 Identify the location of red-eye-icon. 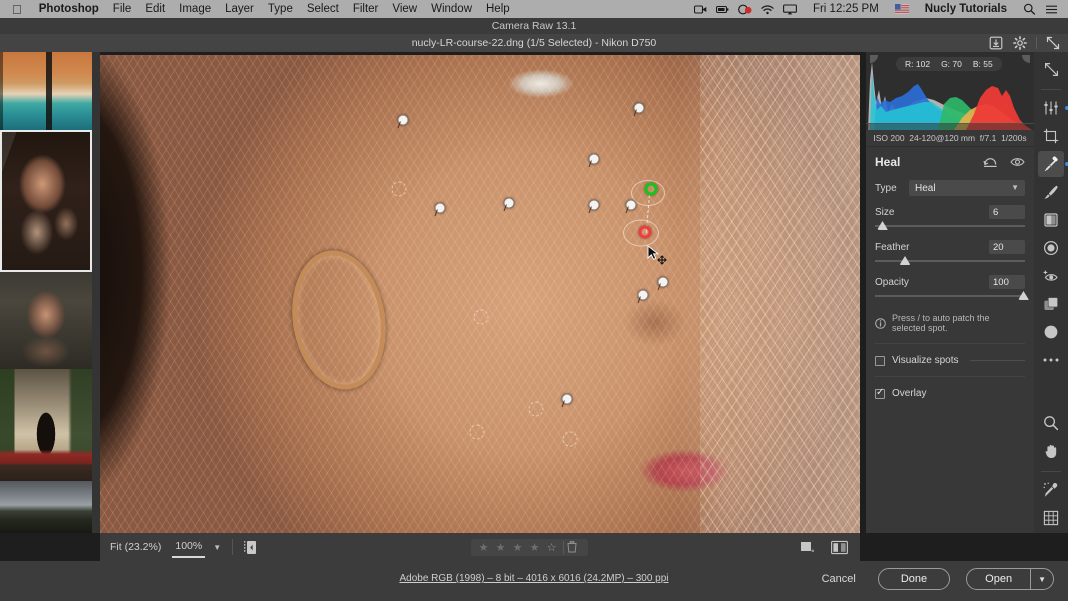
(1051, 276).